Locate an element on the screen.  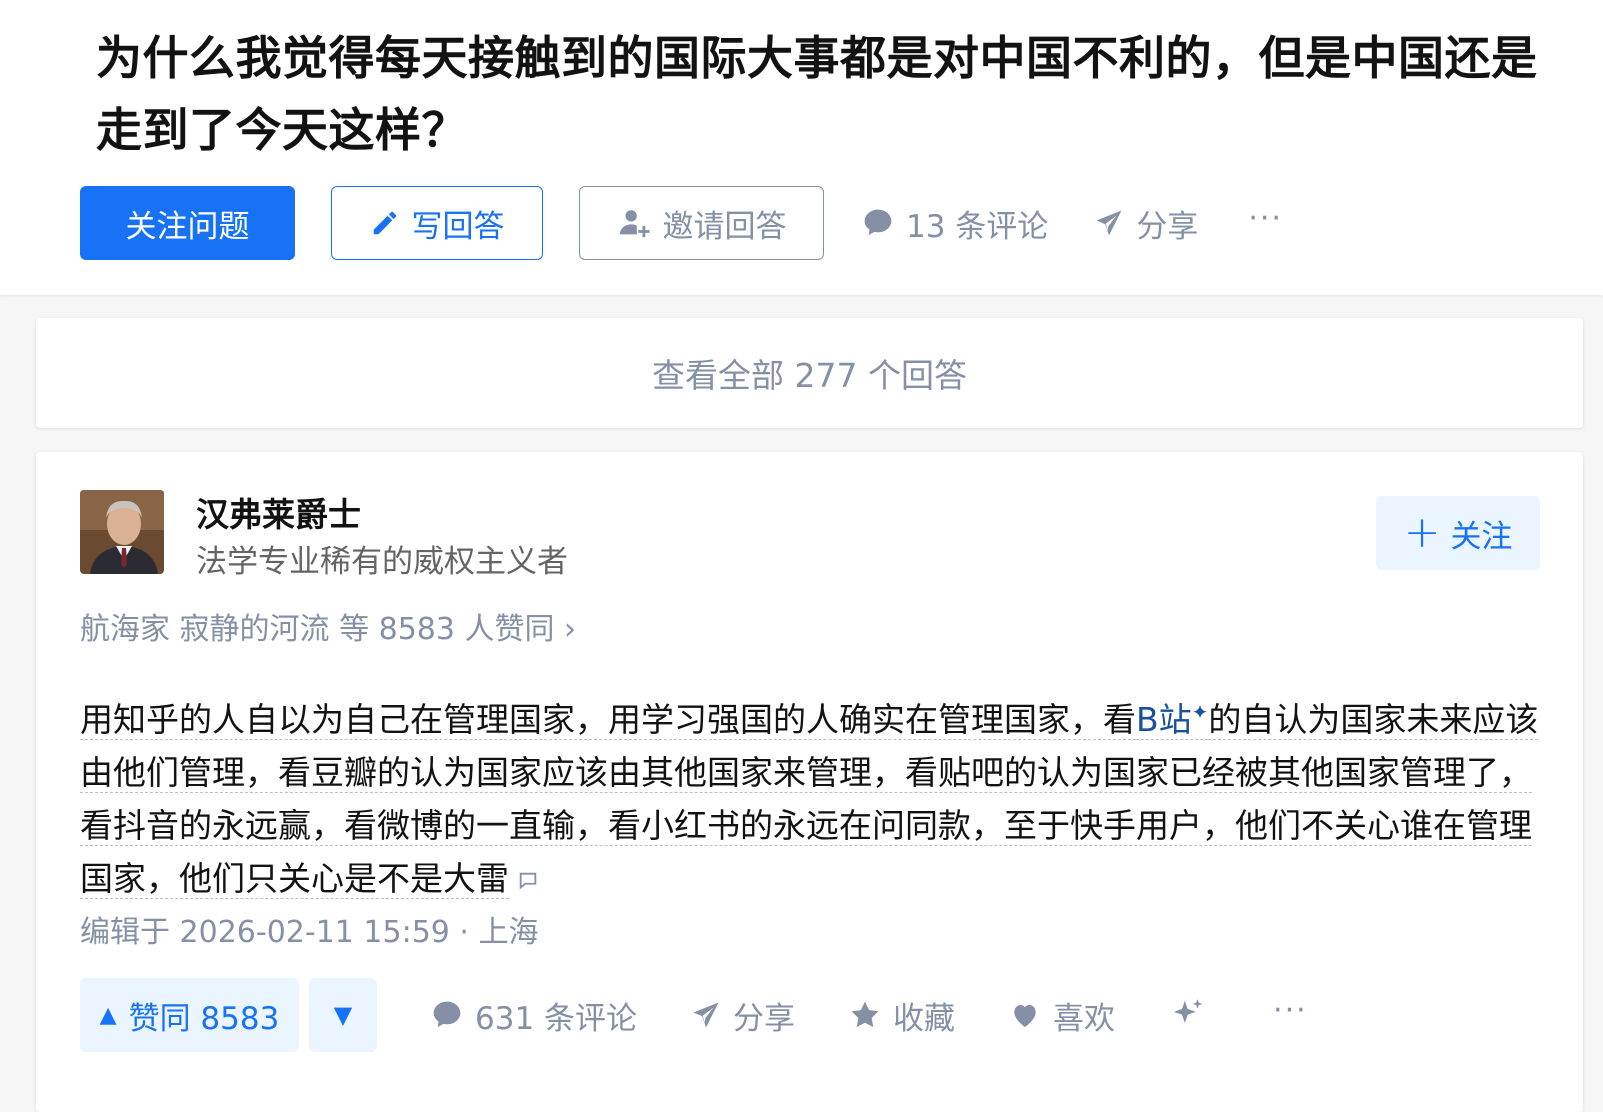
invite-answer-label: 邀请回答 is located at coordinates (724, 226).